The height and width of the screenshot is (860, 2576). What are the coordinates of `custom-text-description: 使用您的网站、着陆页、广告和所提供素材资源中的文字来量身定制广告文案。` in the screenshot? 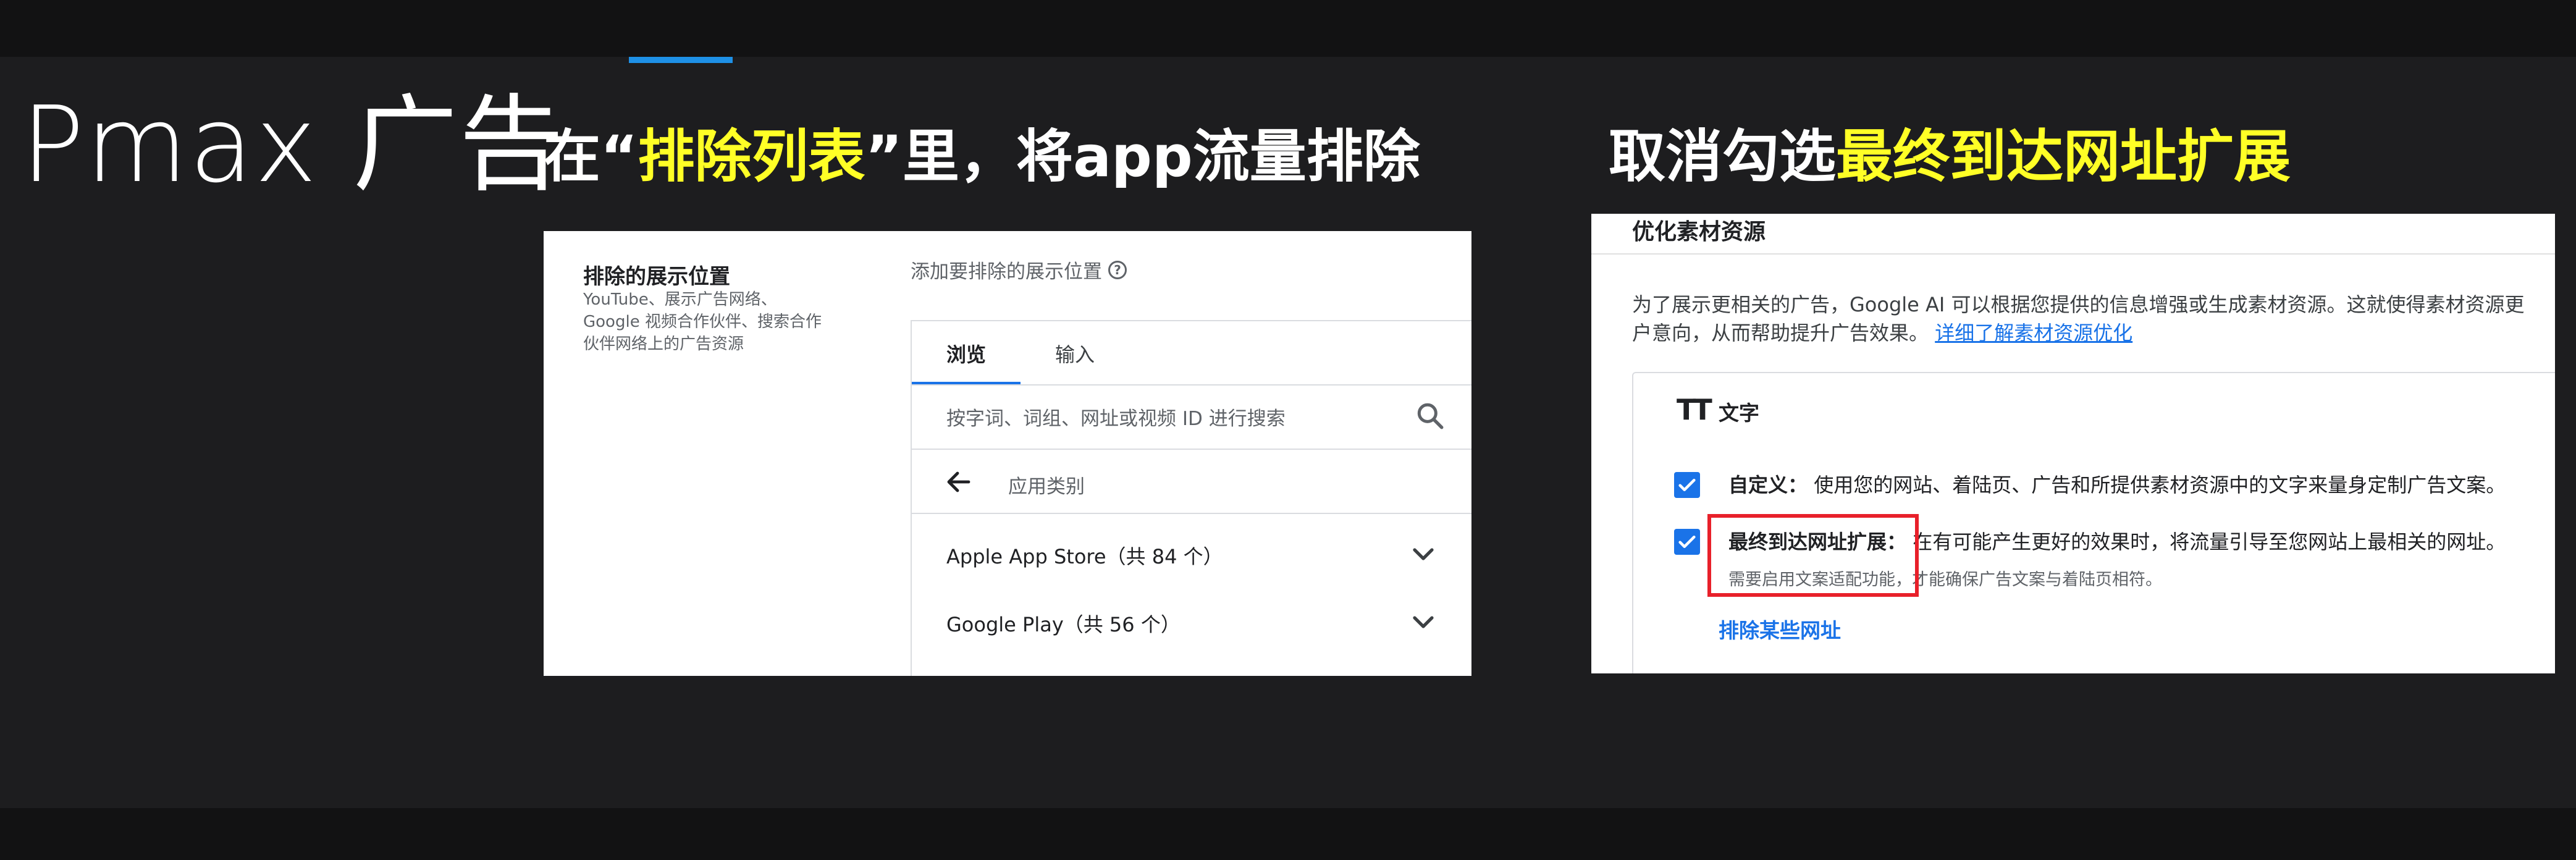 It's located at (2160, 485).